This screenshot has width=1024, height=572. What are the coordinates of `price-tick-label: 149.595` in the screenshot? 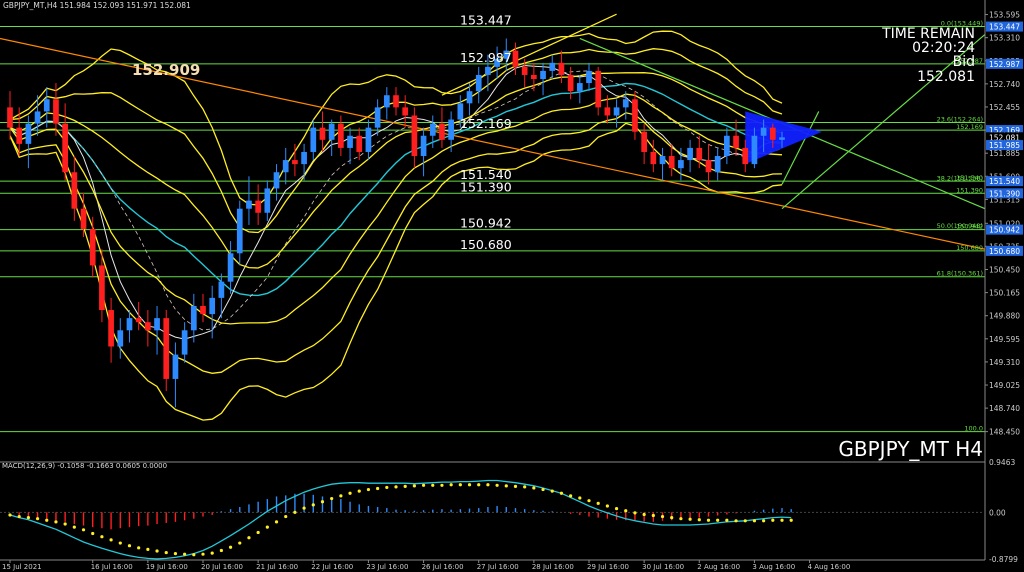 It's located at (1004, 339).